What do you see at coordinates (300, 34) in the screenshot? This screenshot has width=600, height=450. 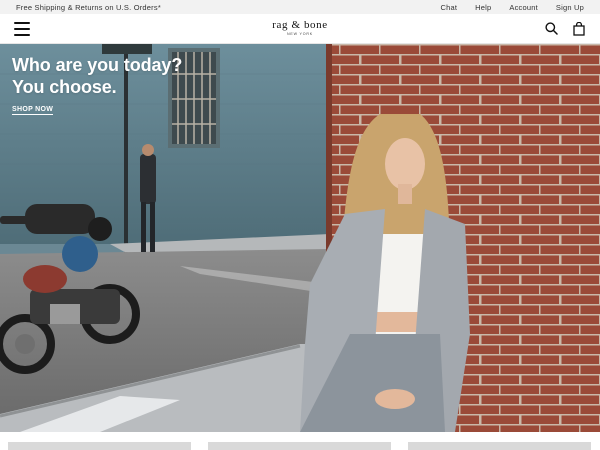 I see `brand-subtitle: NEW YORK` at bounding box center [300, 34].